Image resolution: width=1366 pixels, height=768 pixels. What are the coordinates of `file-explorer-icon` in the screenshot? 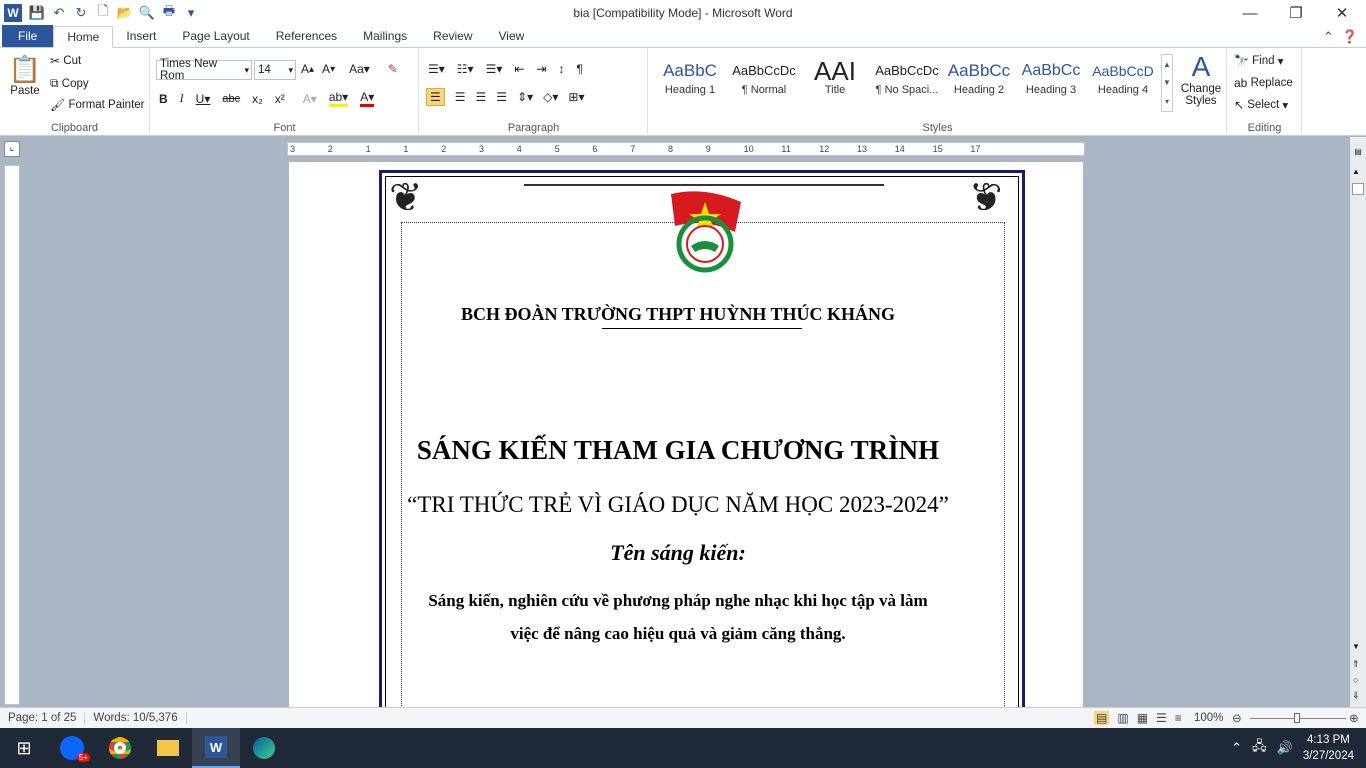 It's located at (168, 748).